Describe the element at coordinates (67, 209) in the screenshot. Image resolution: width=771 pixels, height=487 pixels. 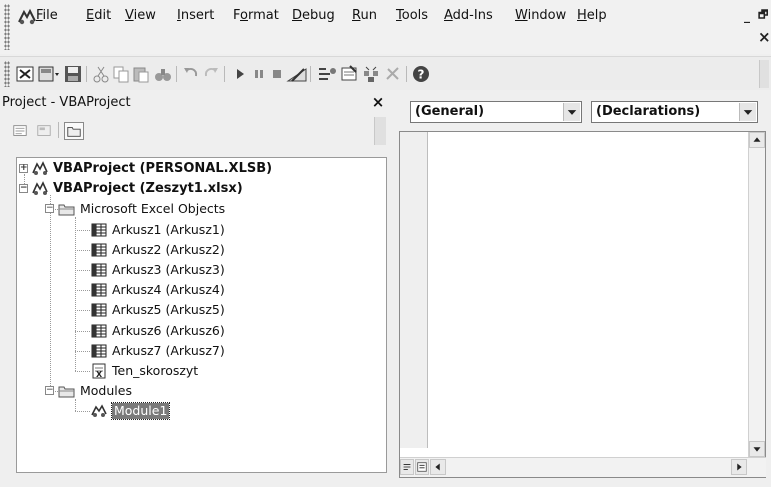
I see `folder-icon` at that location.